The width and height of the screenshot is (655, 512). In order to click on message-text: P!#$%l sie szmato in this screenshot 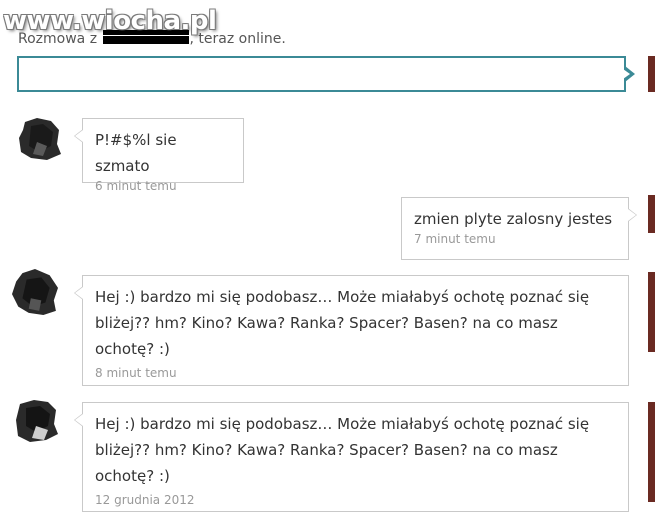, I will do `click(136, 153)`.